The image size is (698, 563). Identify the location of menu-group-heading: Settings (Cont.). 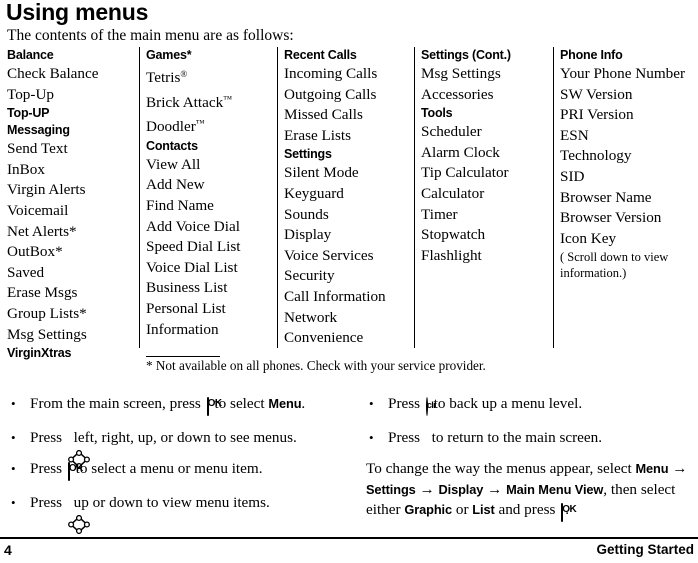
(466, 55).